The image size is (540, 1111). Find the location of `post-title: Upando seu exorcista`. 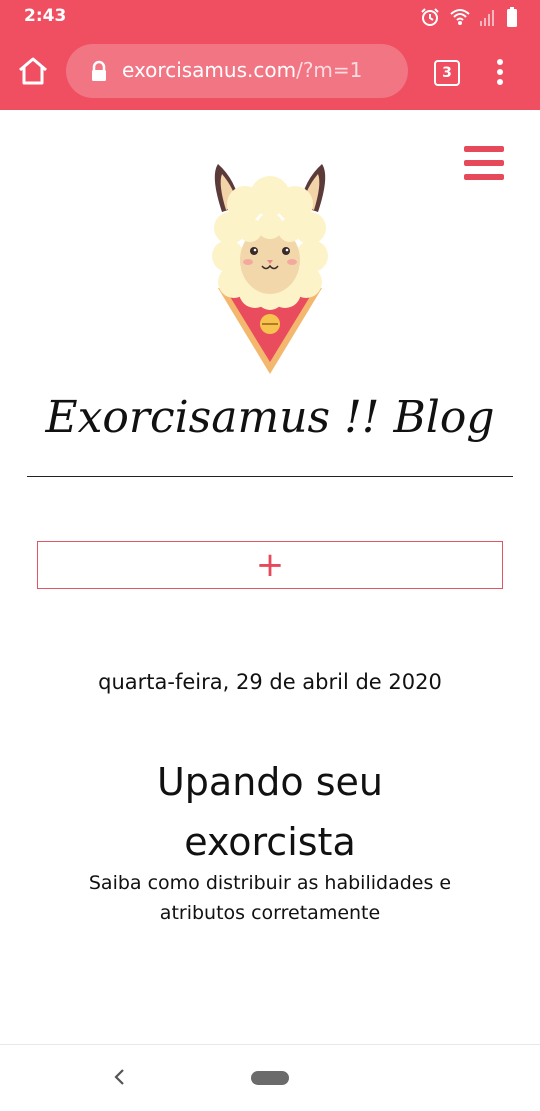

post-title: Upando seu exorcista is located at coordinates (270, 812).